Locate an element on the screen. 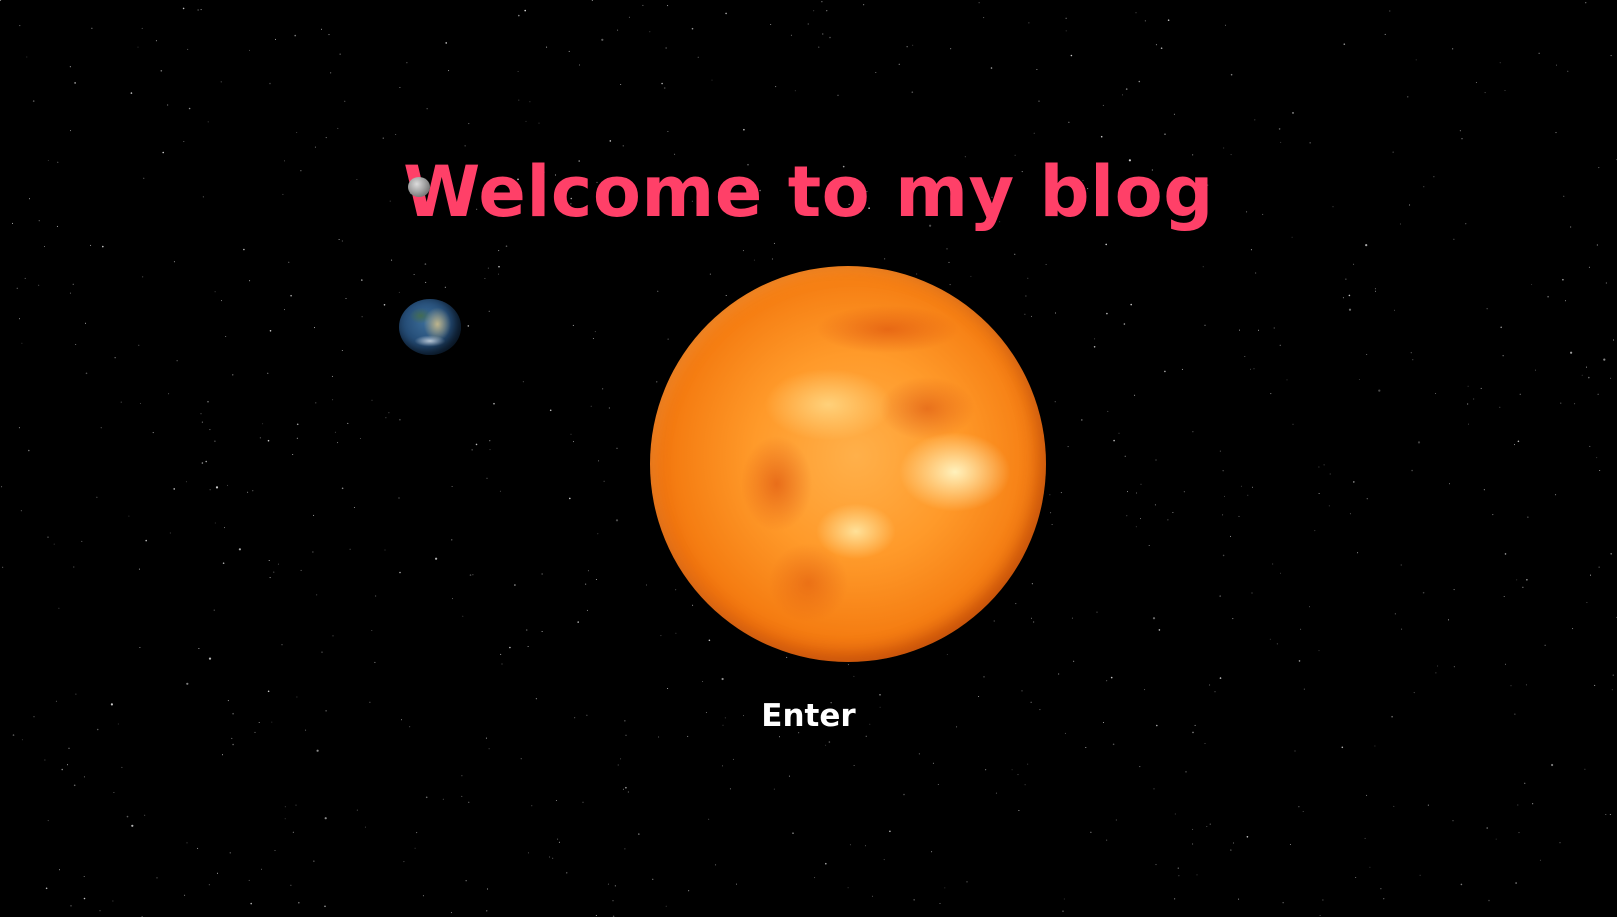 This screenshot has width=1617, height=917. enter-link: Enter is located at coordinates (808, 716).